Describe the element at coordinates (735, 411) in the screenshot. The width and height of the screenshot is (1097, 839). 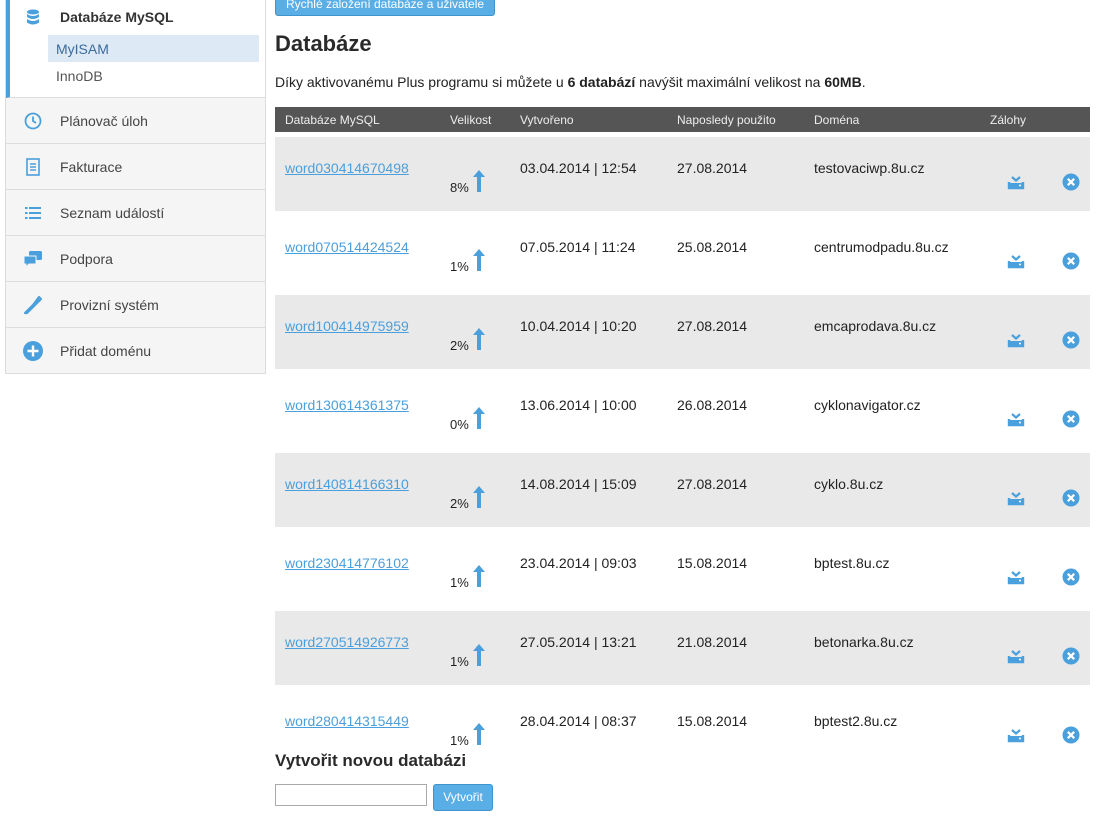
I see `cell-last-used: 26.08.2014` at that location.